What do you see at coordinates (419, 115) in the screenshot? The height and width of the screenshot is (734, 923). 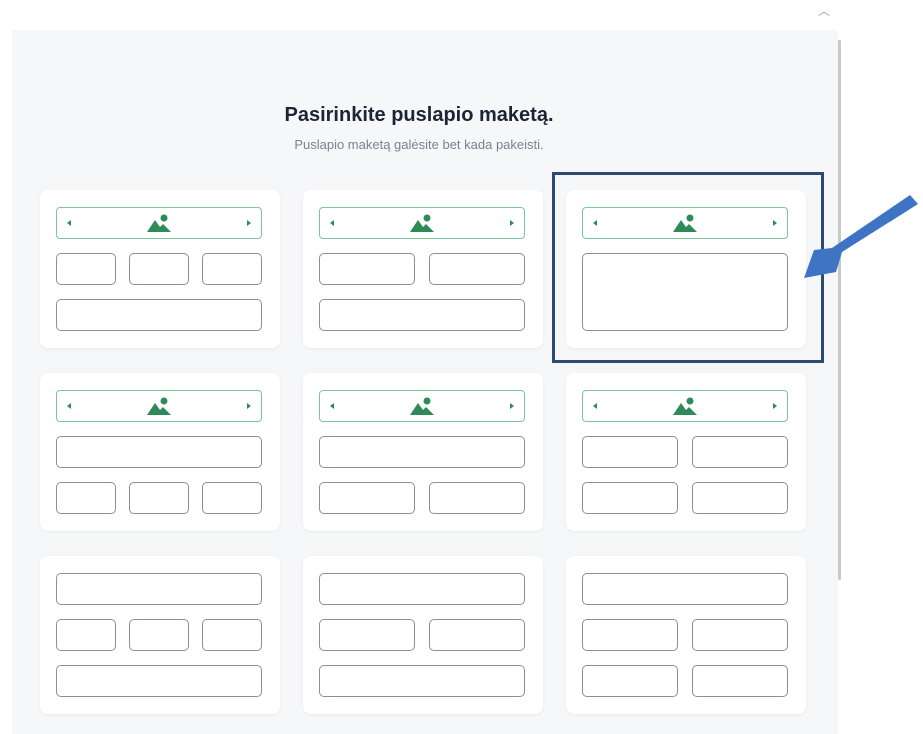 I see `page-title: Pasirinkite puslapio maketą.` at bounding box center [419, 115].